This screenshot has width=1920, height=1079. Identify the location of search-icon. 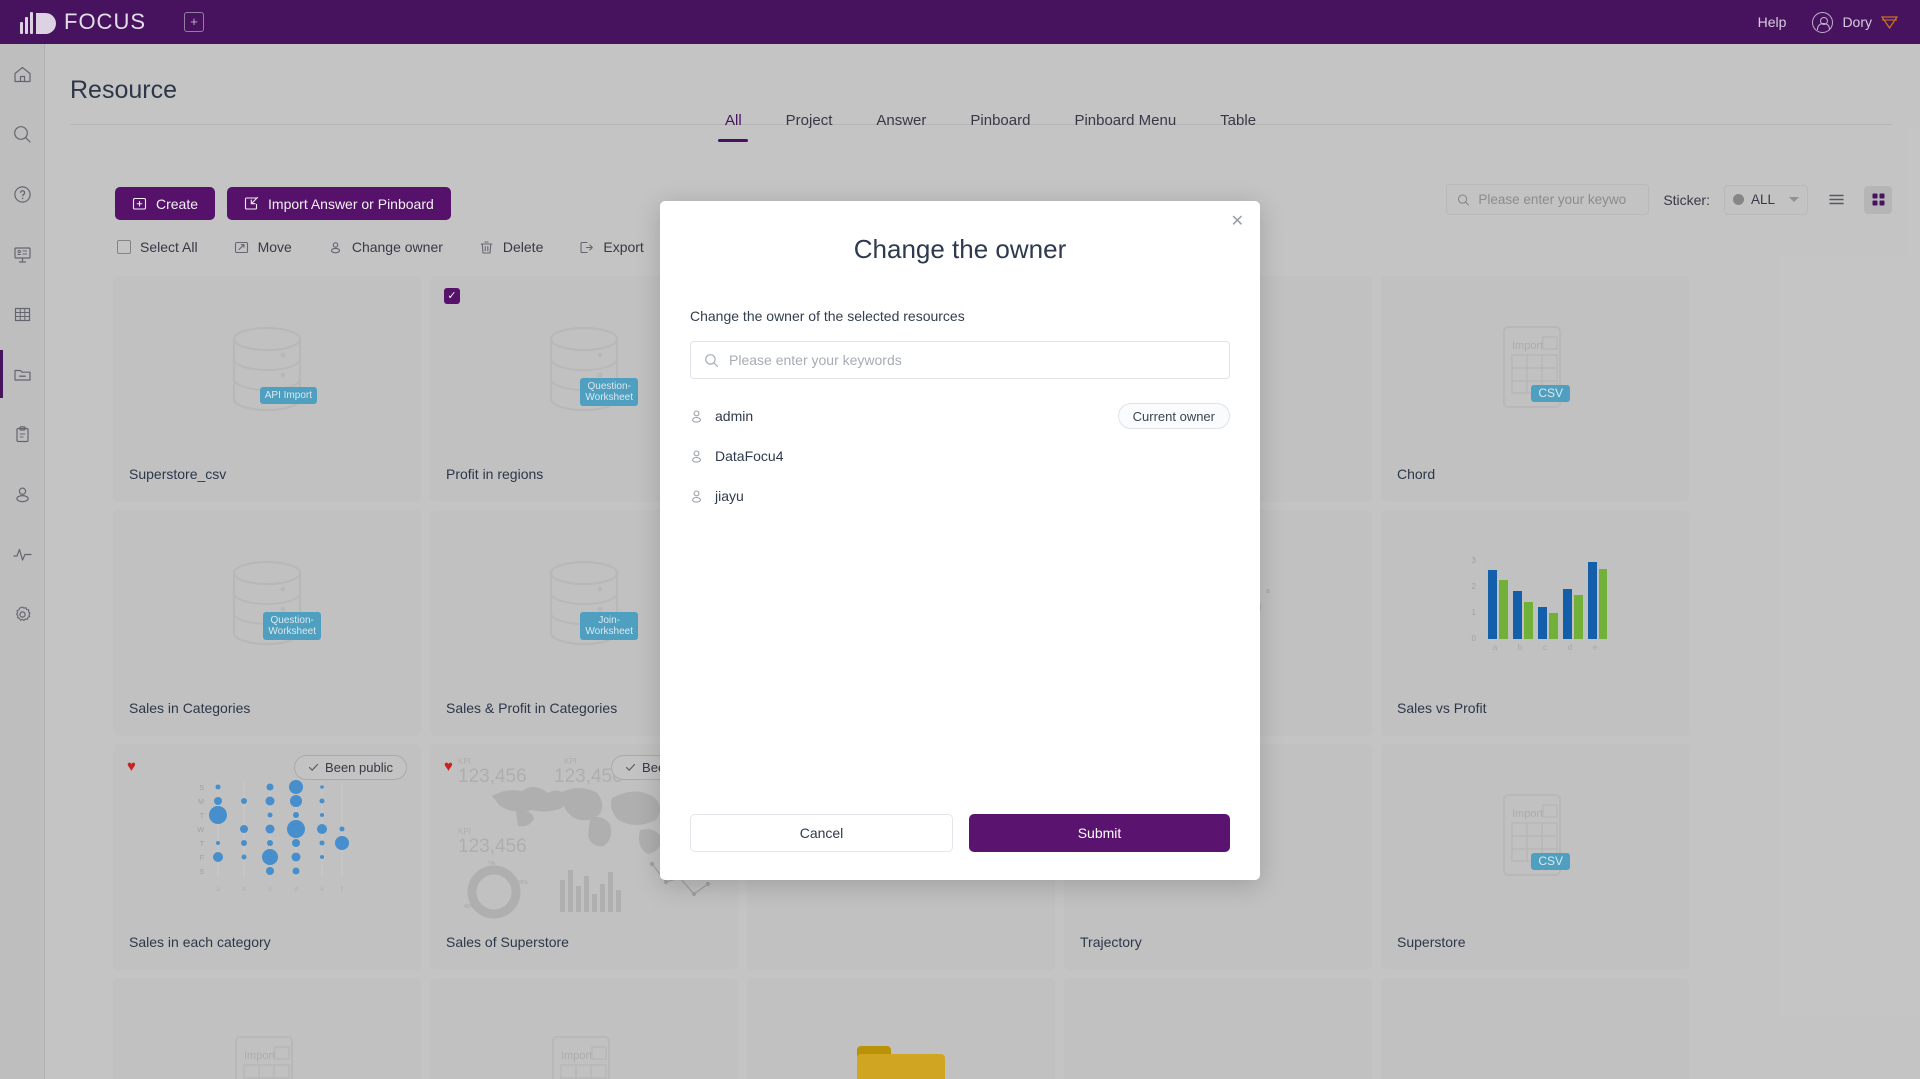
(711, 360).